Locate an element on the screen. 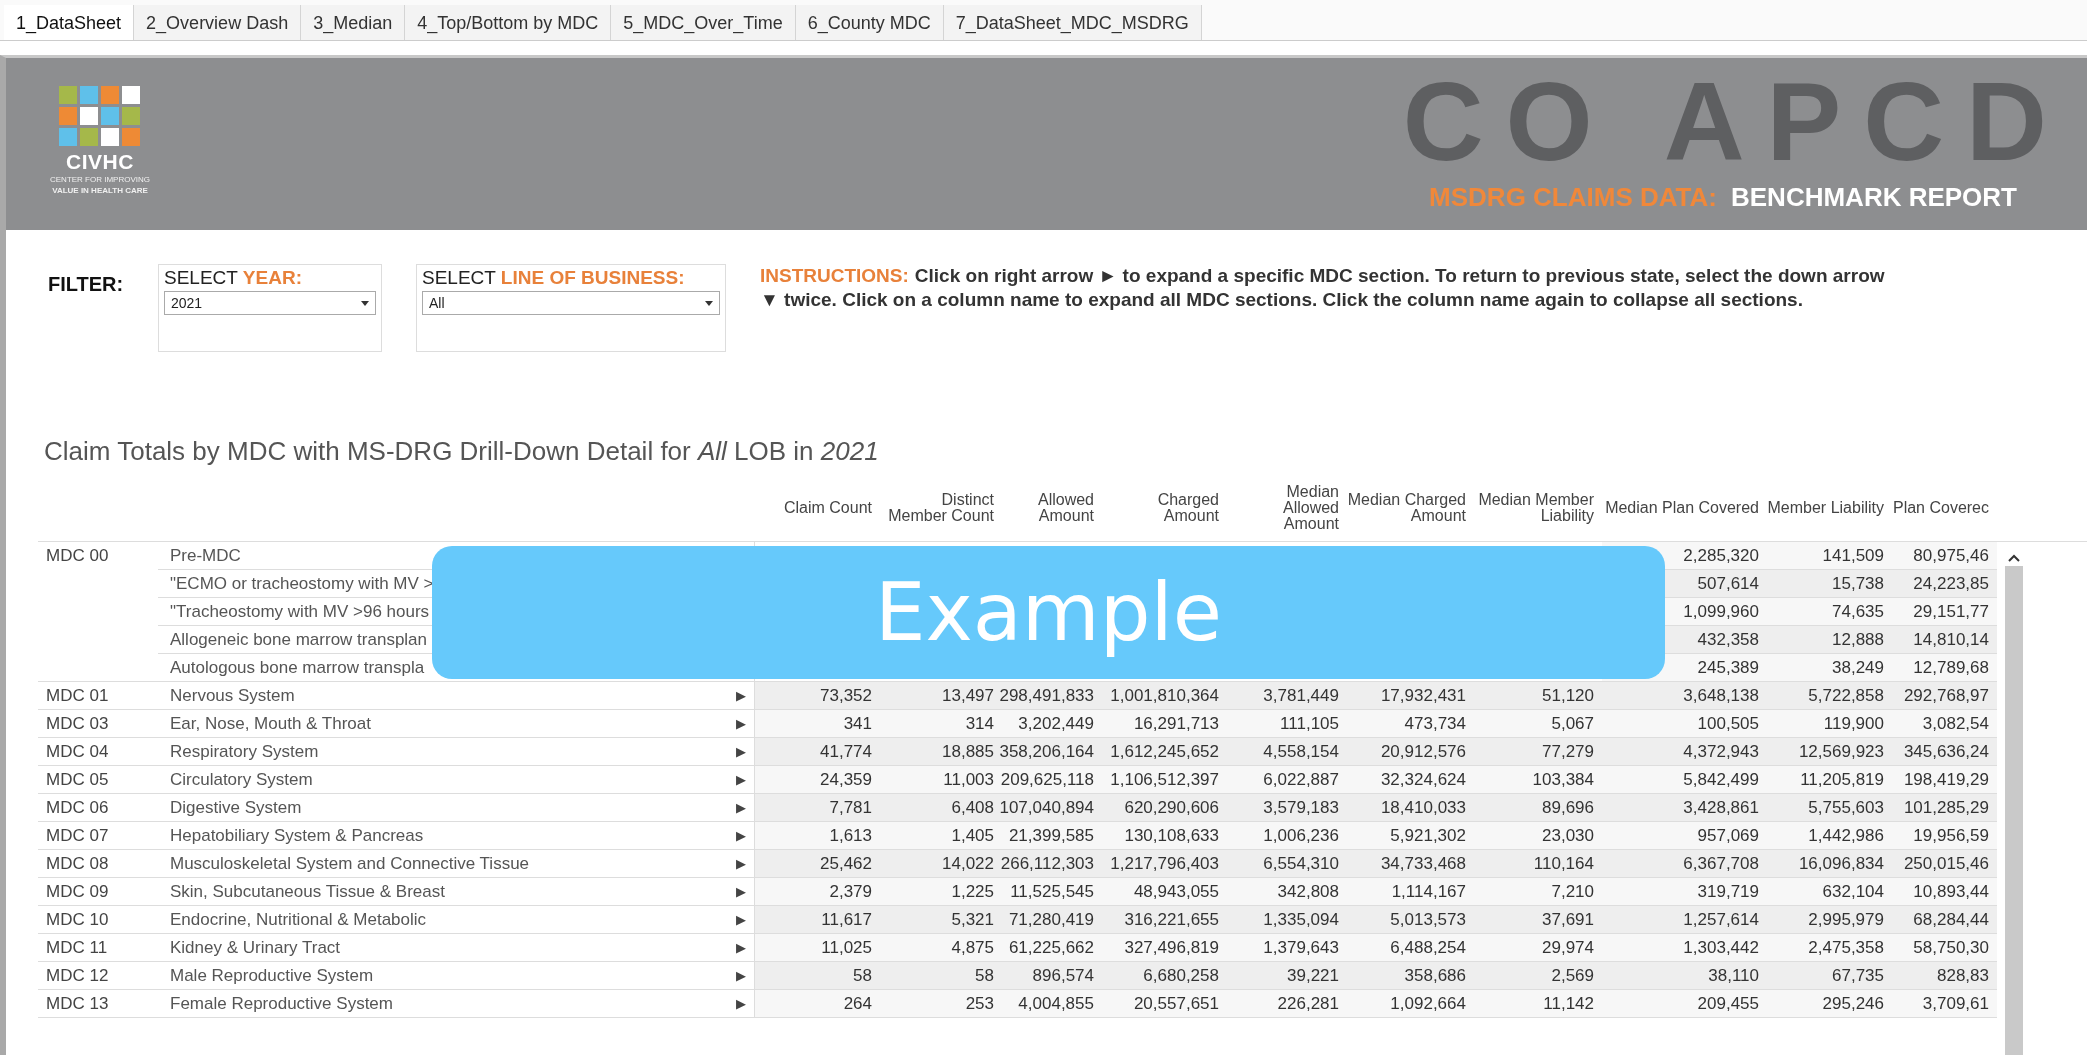 This screenshot has width=2087, height=1055. mdc-name: Hepatobiliary System & Pancreas is located at coordinates (443, 836).